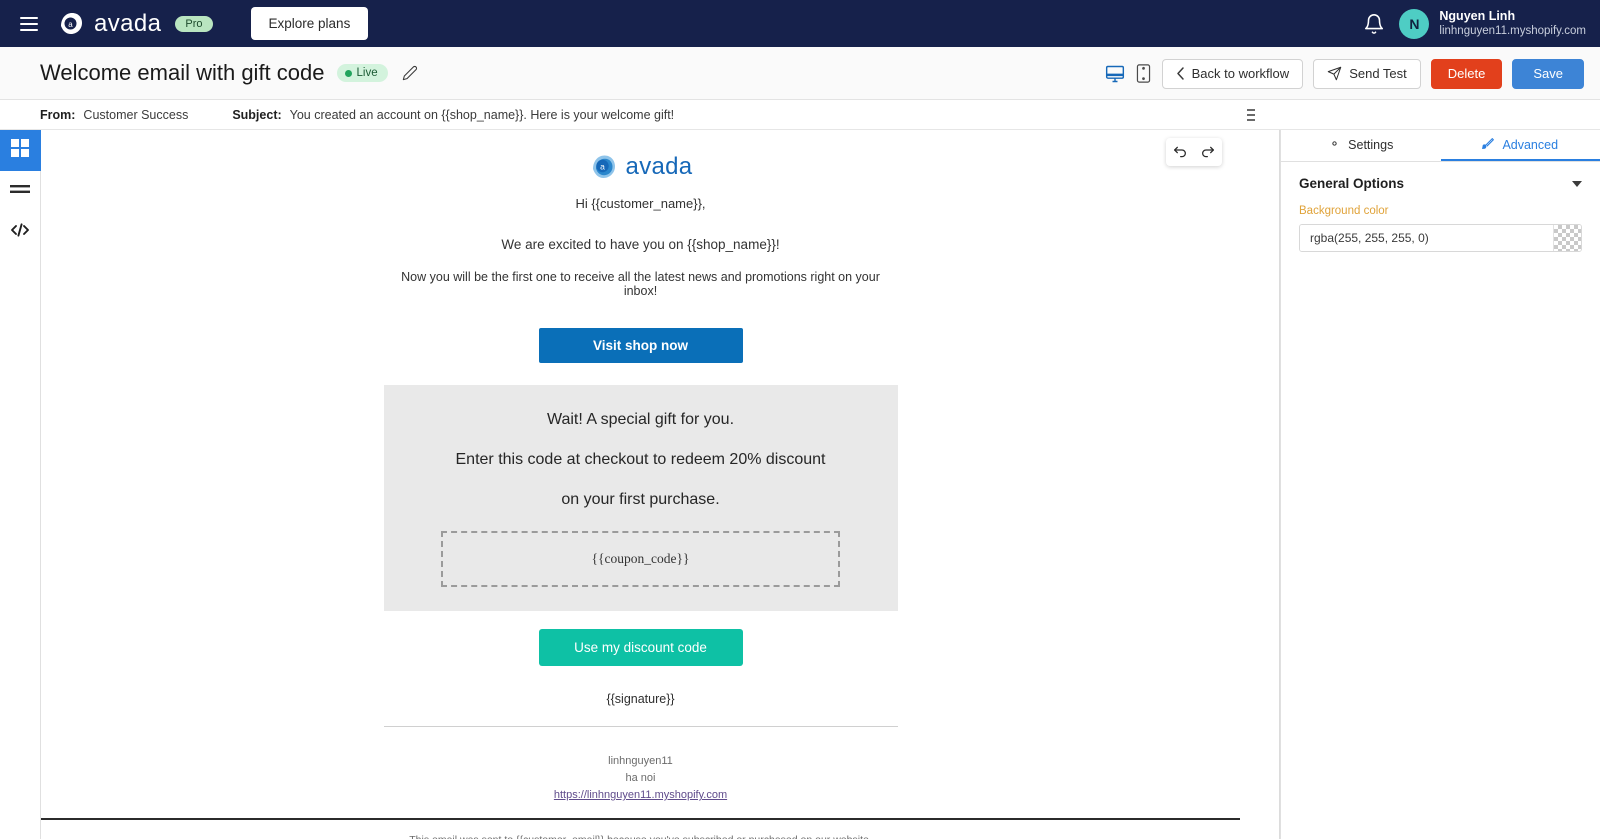 The height and width of the screenshot is (839, 1600). Describe the element at coordinates (1466, 73) in the screenshot. I see `delete-button: Delete` at that location.